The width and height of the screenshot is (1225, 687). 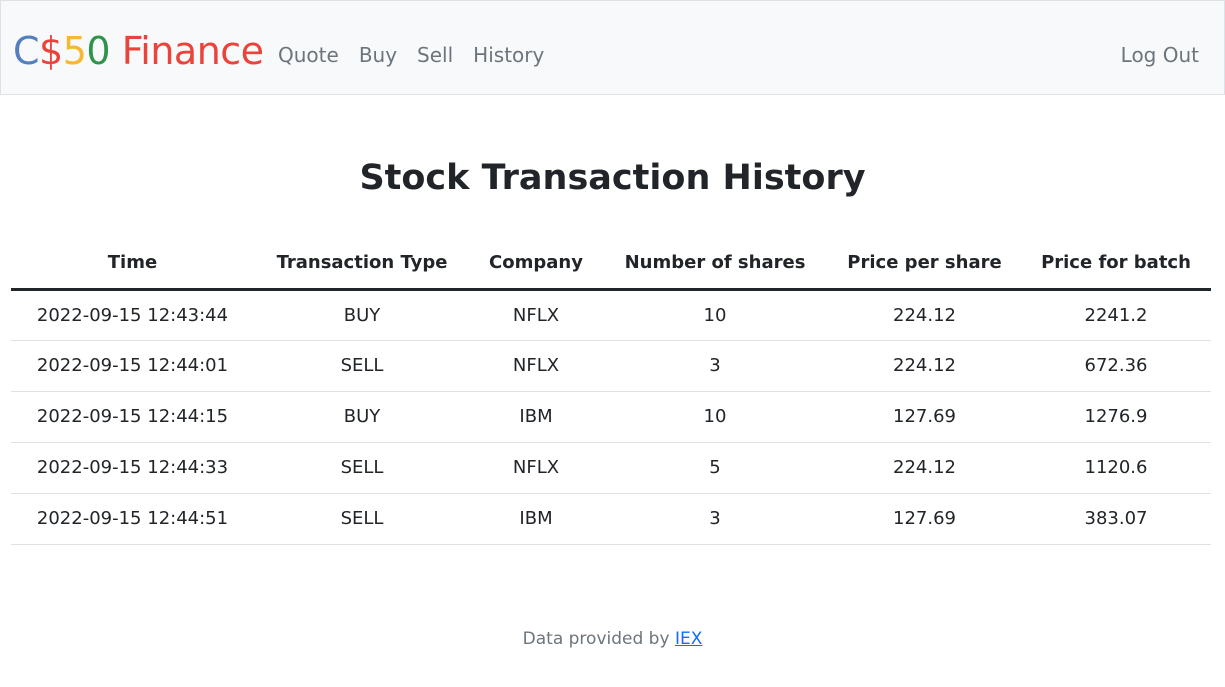 I want to click on nav-link-history: History, so click(x=508, y=55).